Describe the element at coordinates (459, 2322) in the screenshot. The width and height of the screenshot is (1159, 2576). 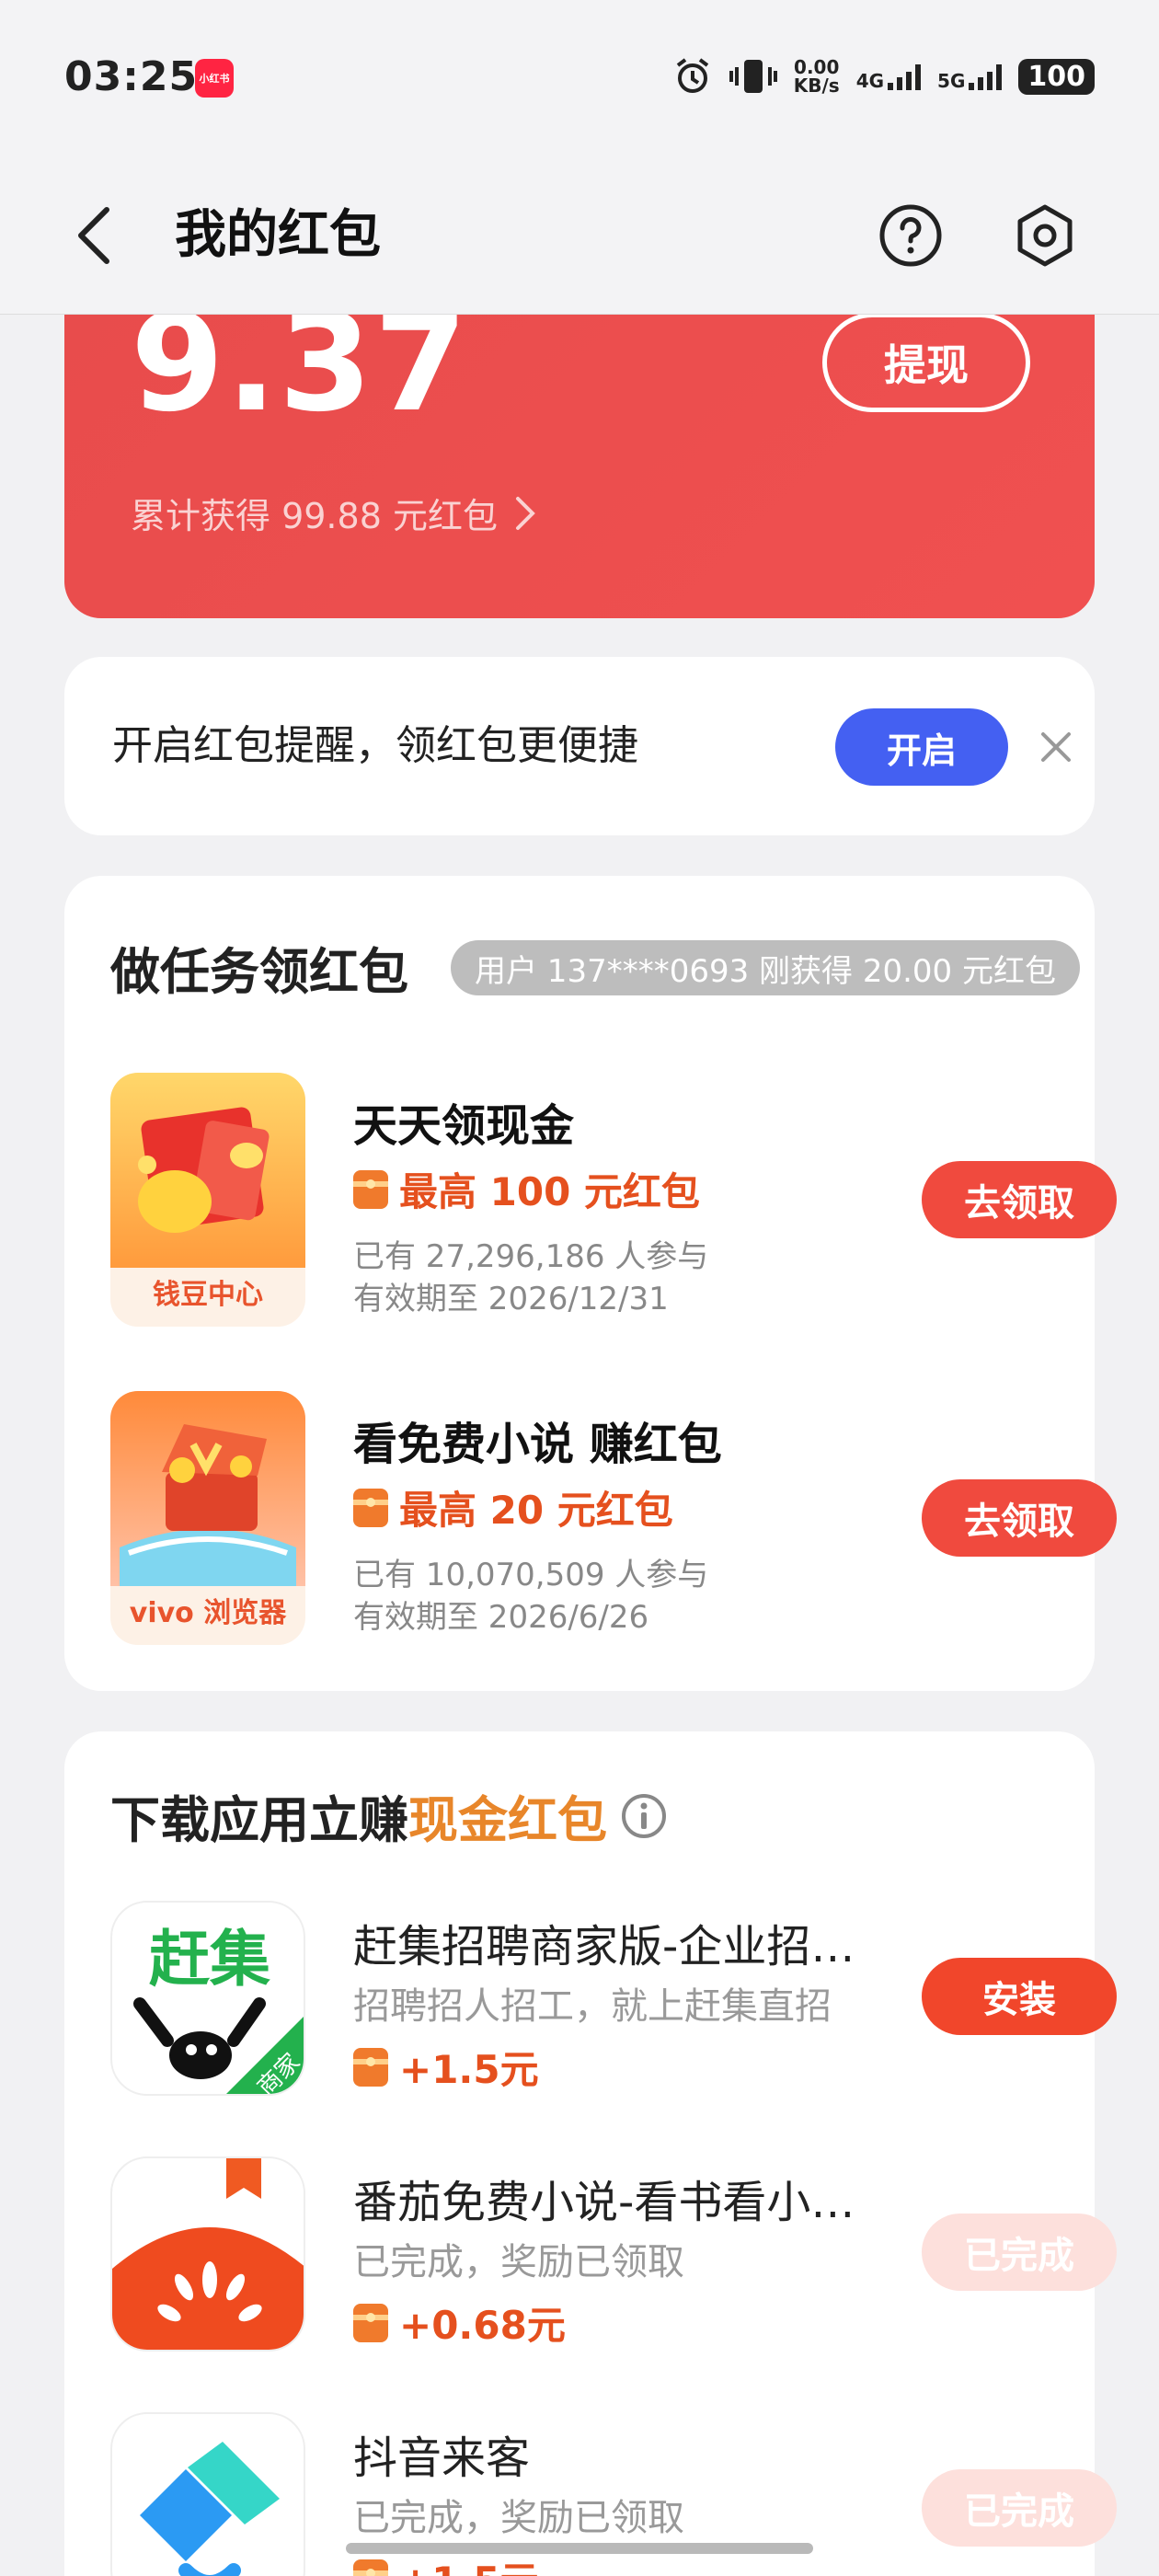
I see `app-reward: +0.68元` at that location.